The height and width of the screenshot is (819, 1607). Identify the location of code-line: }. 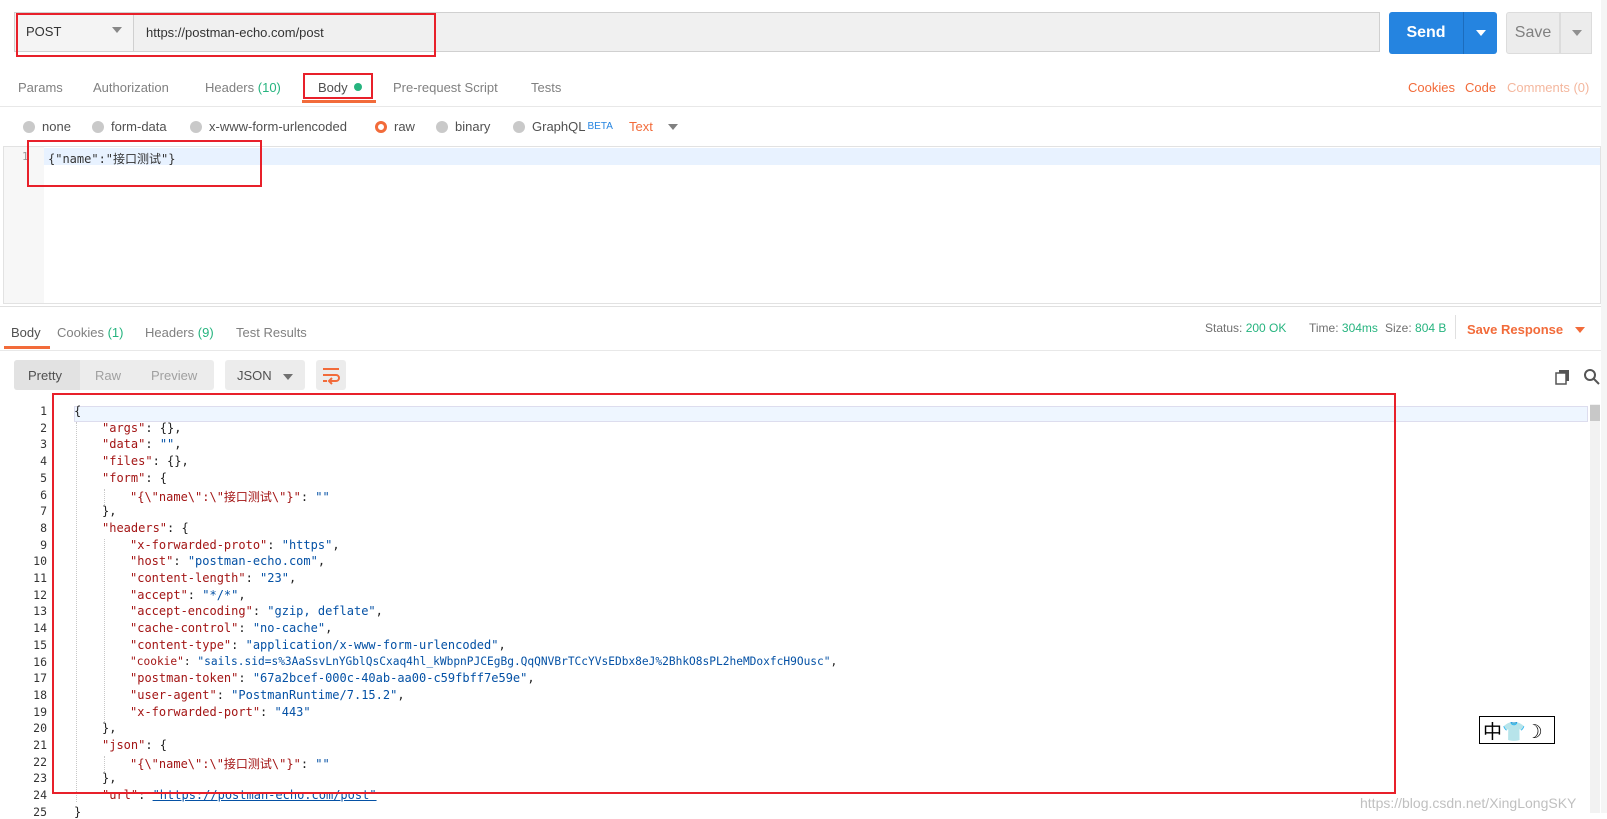
(77, 812).